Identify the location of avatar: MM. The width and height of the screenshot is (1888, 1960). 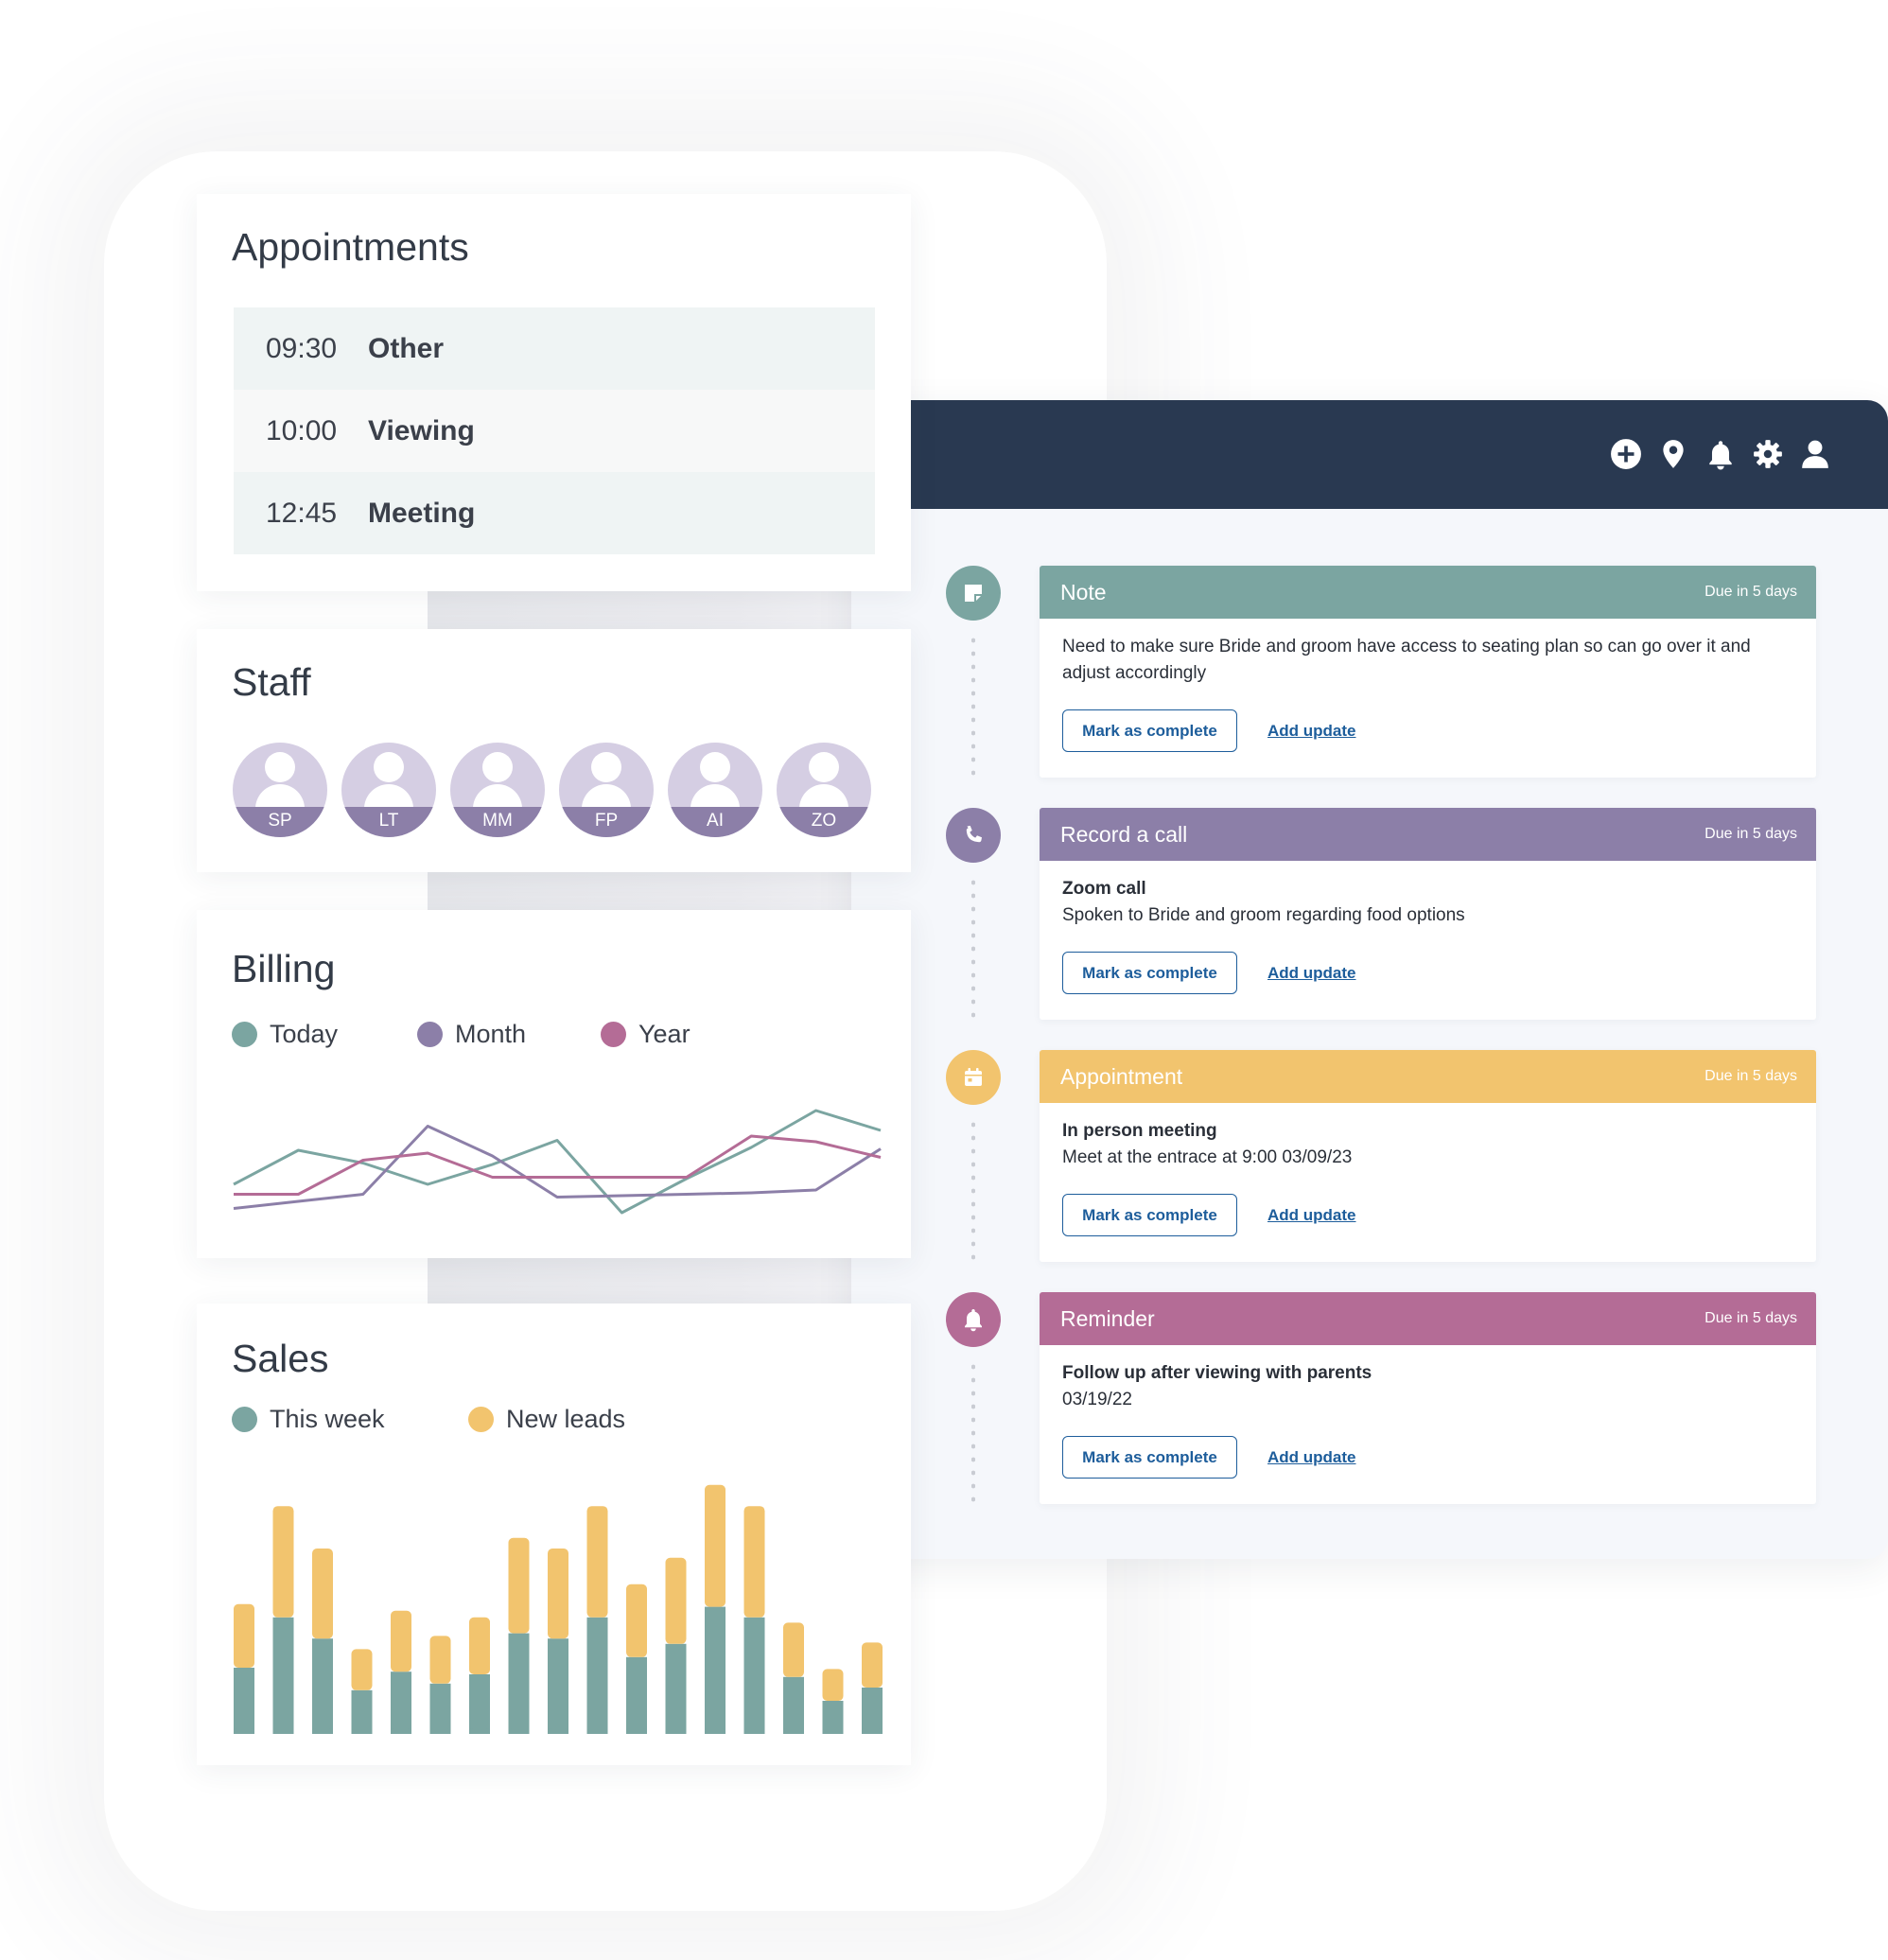
(497, 790).